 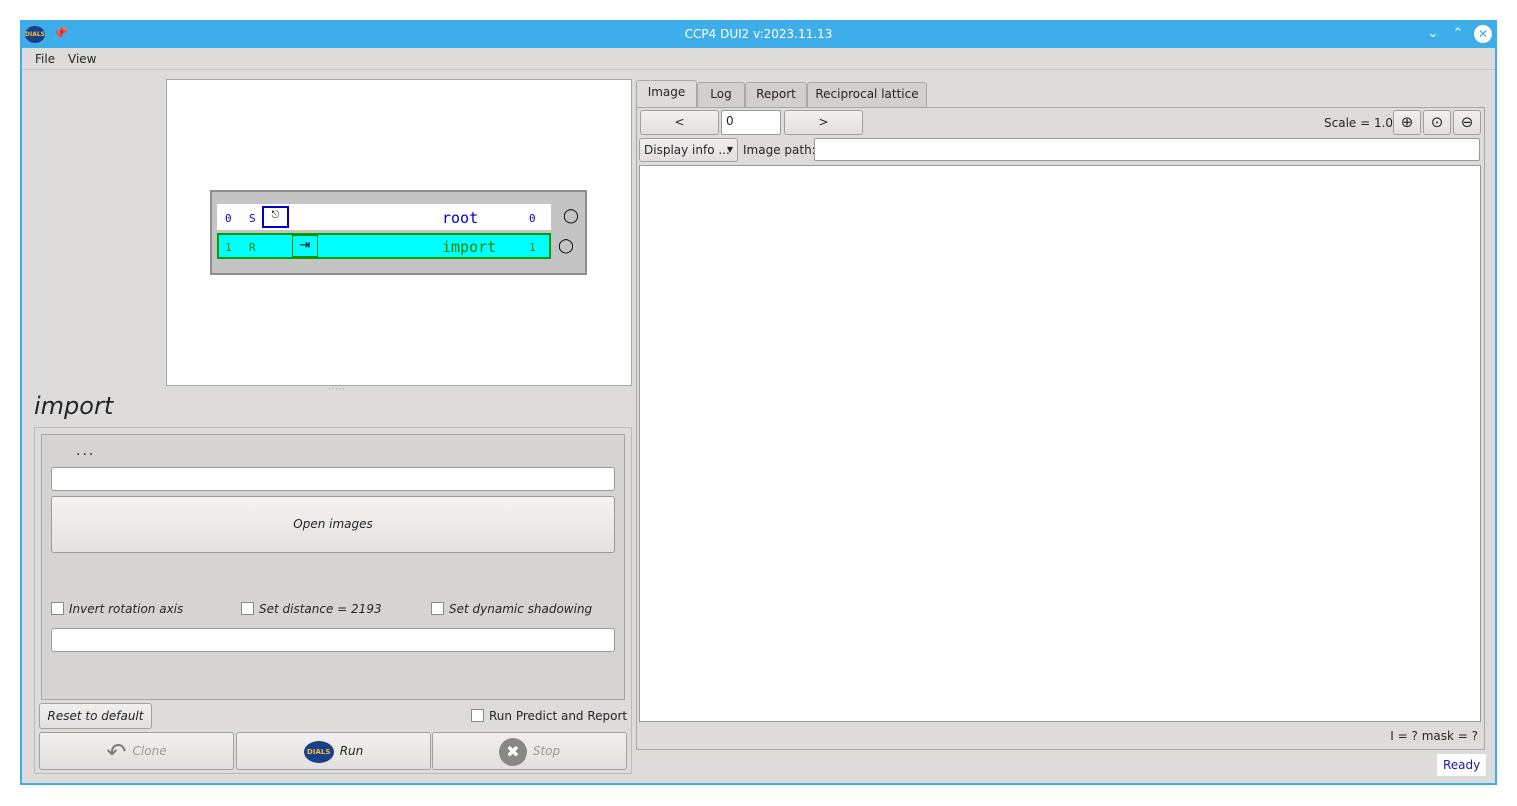 I want to click on run-predict-checkbox: Run Predict and Report, so click(x=549, y=716).